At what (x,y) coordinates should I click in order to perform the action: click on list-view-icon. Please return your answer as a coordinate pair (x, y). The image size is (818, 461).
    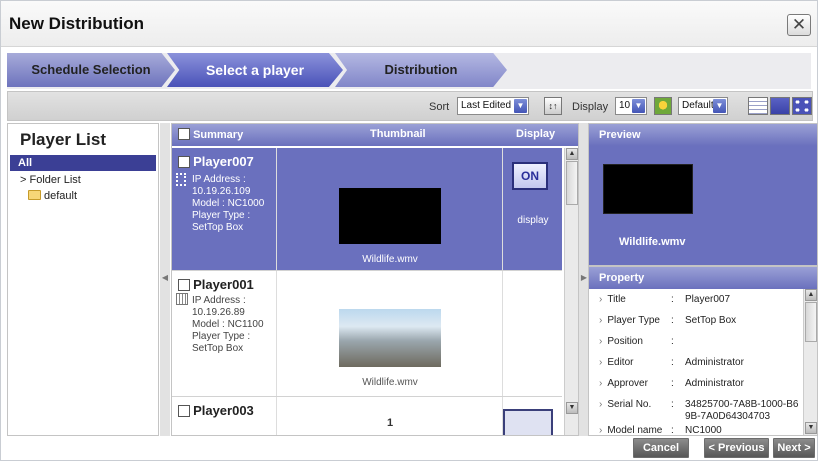
    Looking at the image, I should click on (758, 106).